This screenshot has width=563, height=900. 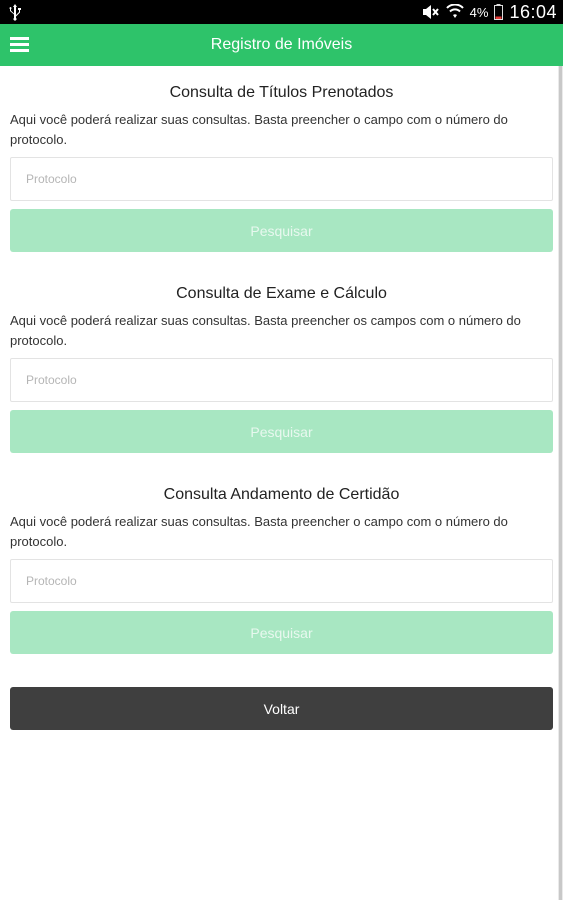 I want to click on mute-icon, so click(x=430, y=12).